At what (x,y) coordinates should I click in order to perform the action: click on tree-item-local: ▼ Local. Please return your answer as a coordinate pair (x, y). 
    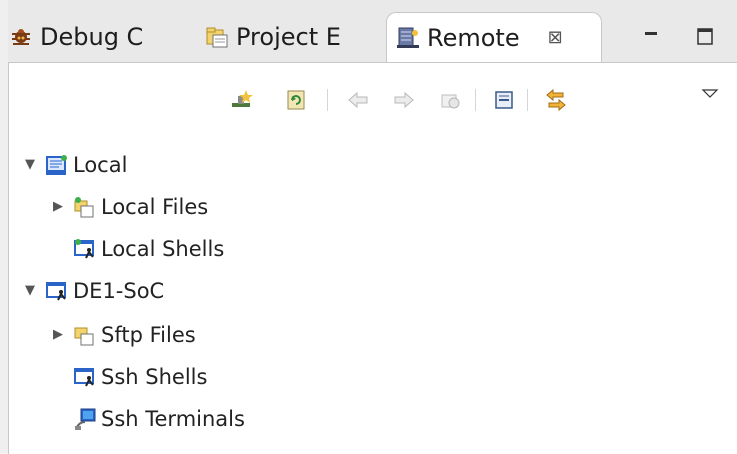
    Looking at the image, I should click on (75, 165).